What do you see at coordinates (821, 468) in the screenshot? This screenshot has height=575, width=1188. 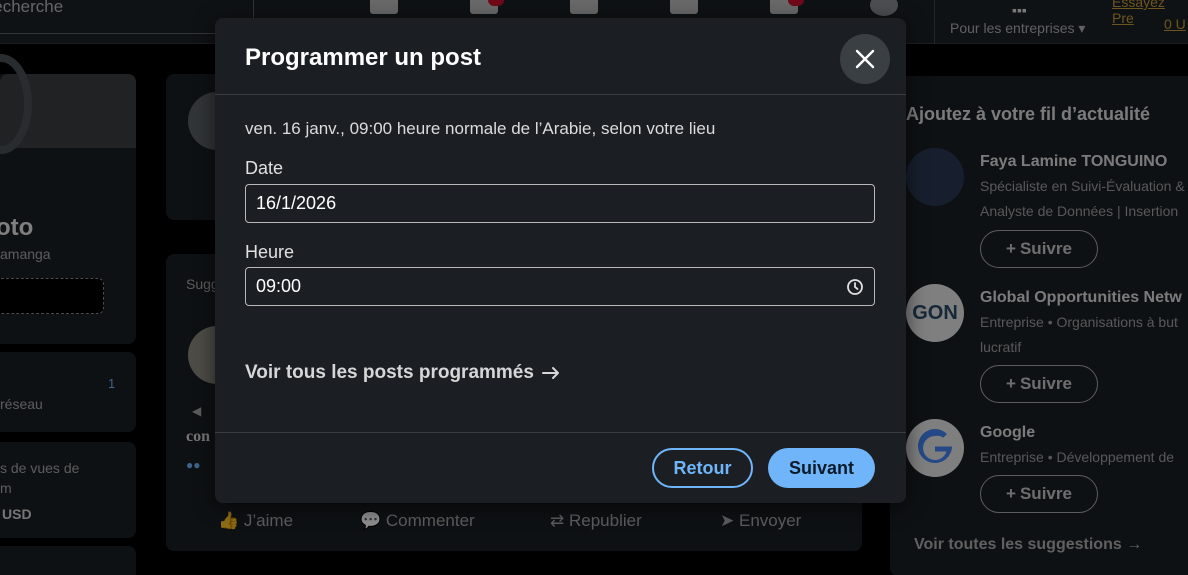 I see `next-button: Suivant` at bounding box center [821, 468].